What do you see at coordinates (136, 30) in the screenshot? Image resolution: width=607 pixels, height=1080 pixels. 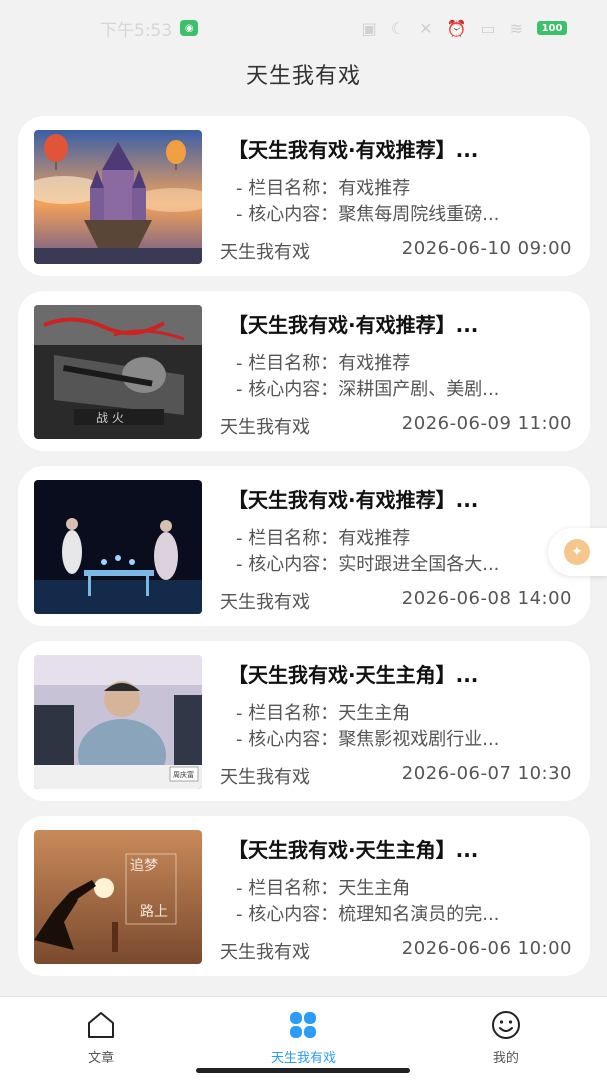 I see `status-time: 下午5:53` at bounding box center [136, 30].